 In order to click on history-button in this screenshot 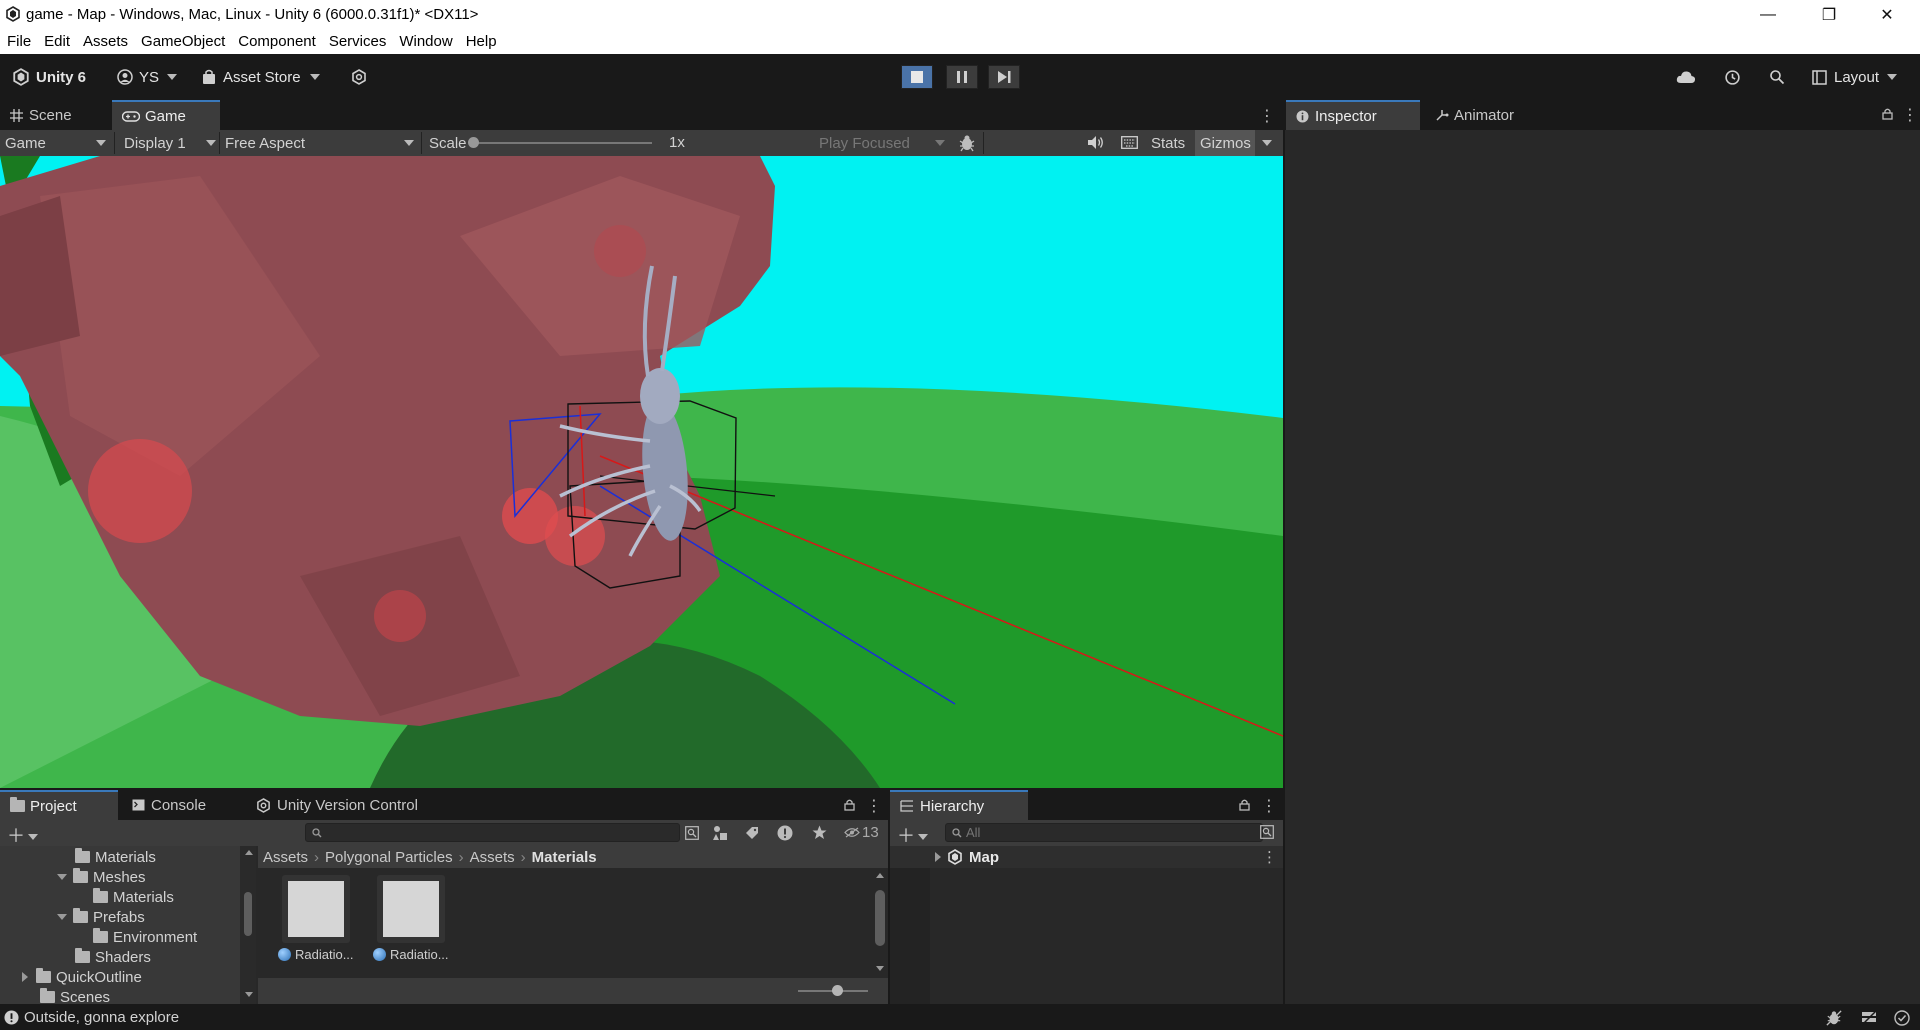, I will do `click(1732, 77)`.